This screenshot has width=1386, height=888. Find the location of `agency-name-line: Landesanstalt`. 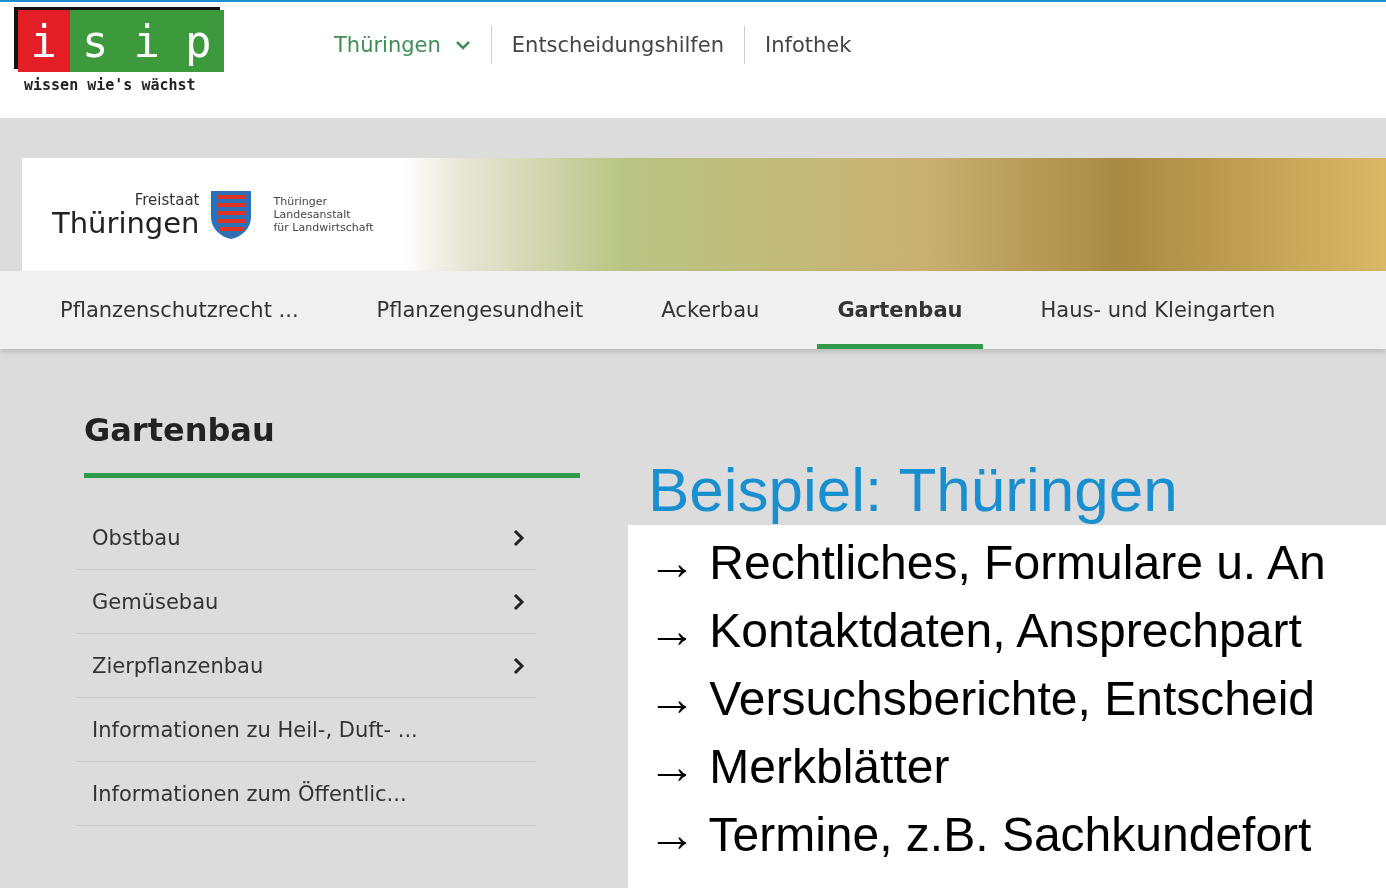

agency-name-line: Landesanstalt is located at coordinates (312, 214).